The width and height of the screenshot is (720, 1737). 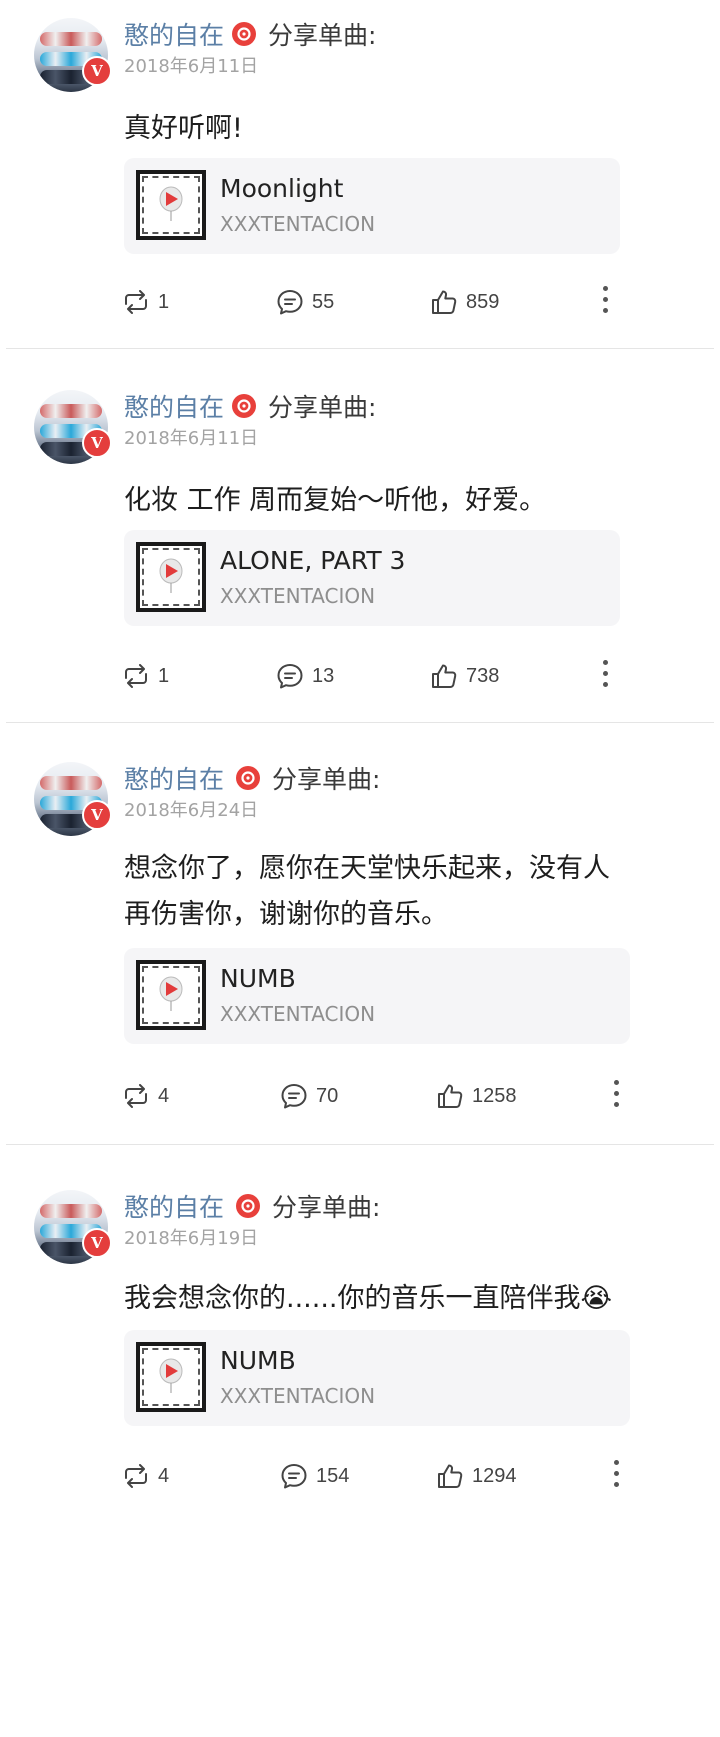 I want to click on like-count: 1258, so click(x=494, y=1095).